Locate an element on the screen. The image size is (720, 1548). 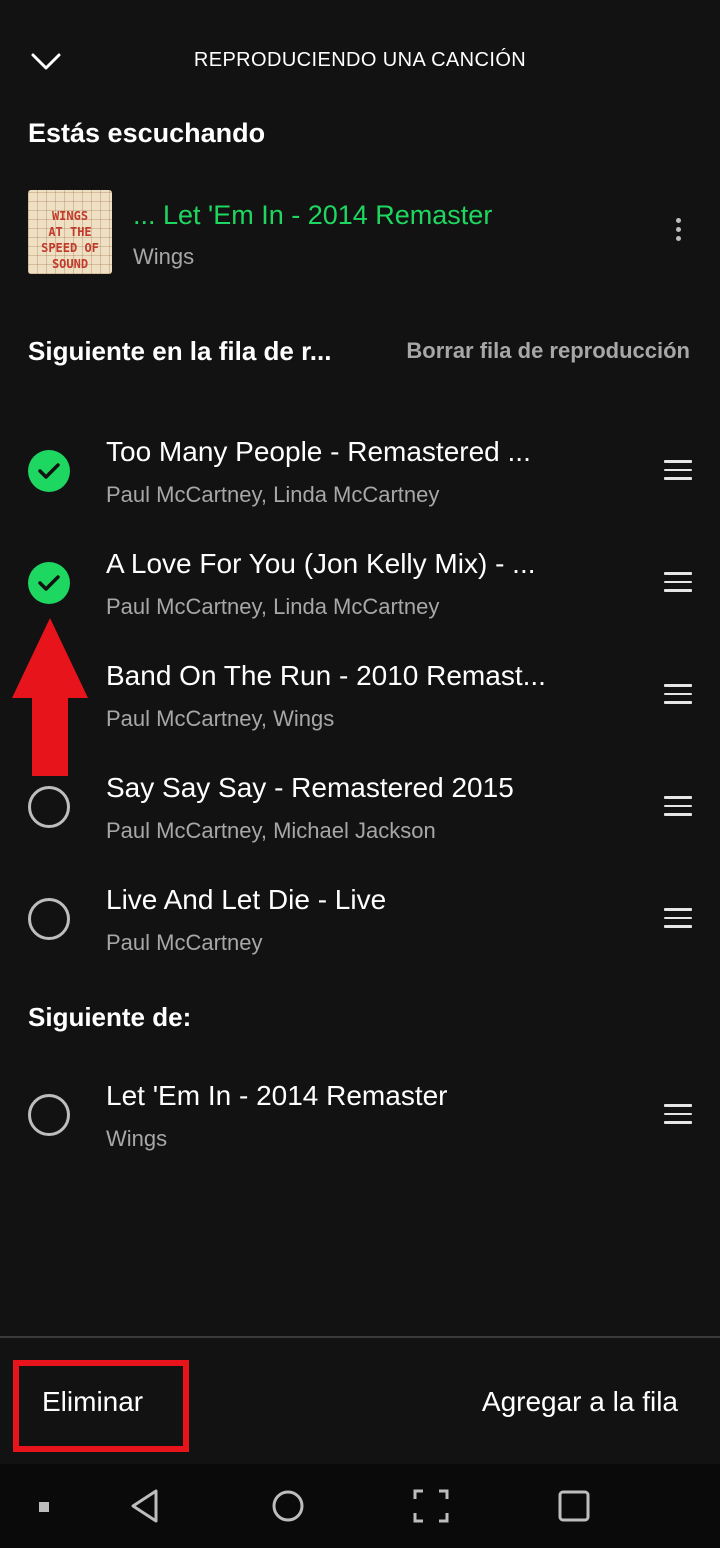
now-playing-artist: Wings is located at coordinates (164, 256).